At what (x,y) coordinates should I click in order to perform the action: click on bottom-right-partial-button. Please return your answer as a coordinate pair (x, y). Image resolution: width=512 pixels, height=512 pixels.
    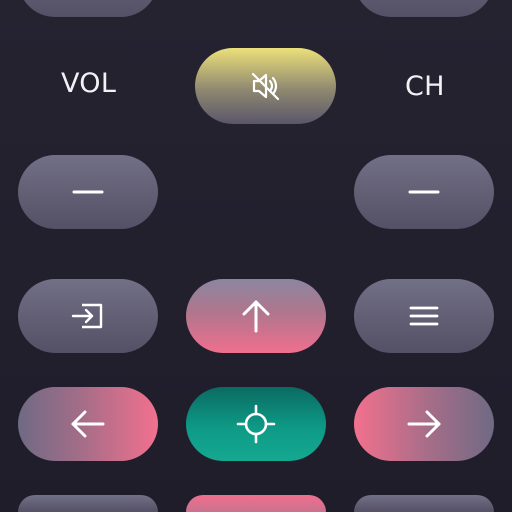
    Looking at the image, I should click on (424, 503).